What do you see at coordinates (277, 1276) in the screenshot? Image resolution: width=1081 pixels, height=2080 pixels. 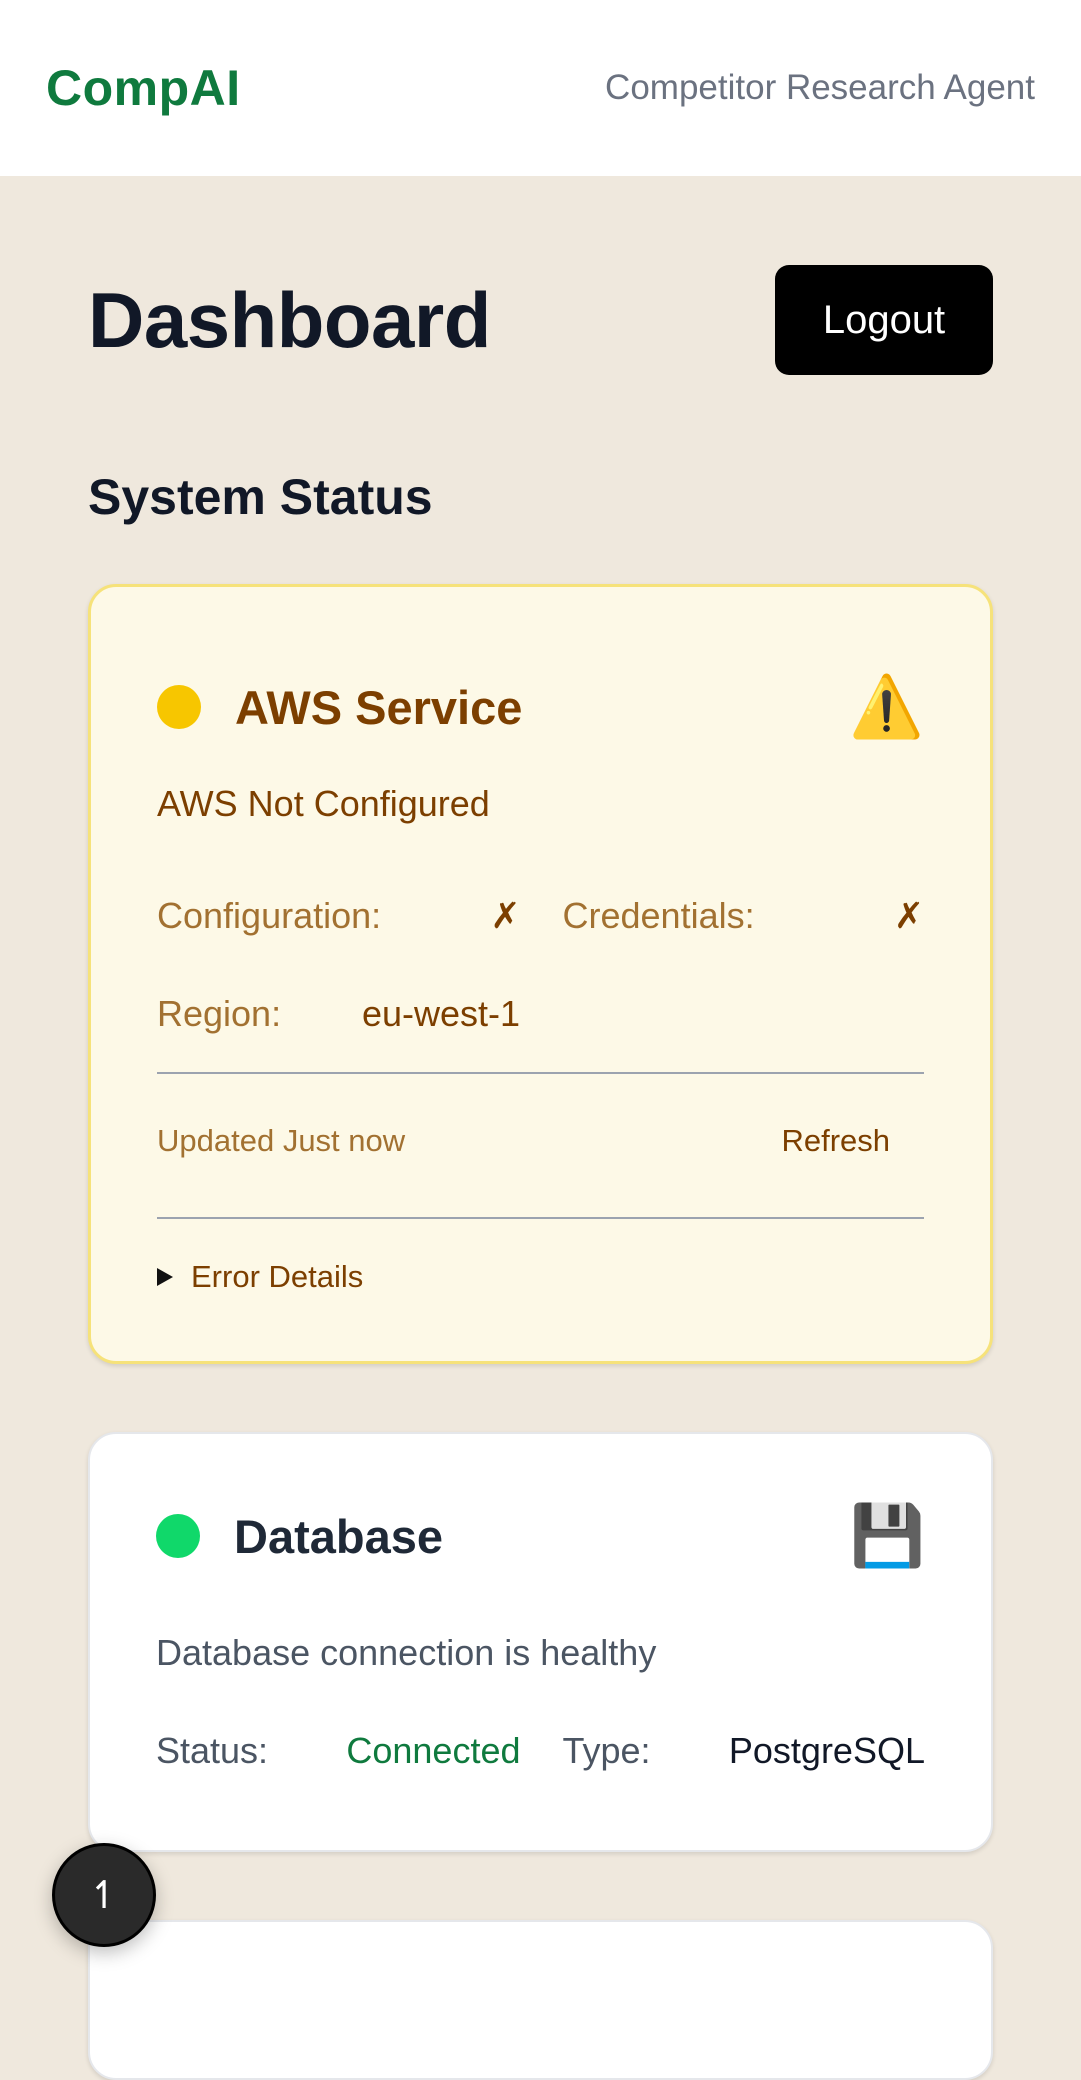 I see `error-details-label: Error Details` at bounding box center [277, 1276].